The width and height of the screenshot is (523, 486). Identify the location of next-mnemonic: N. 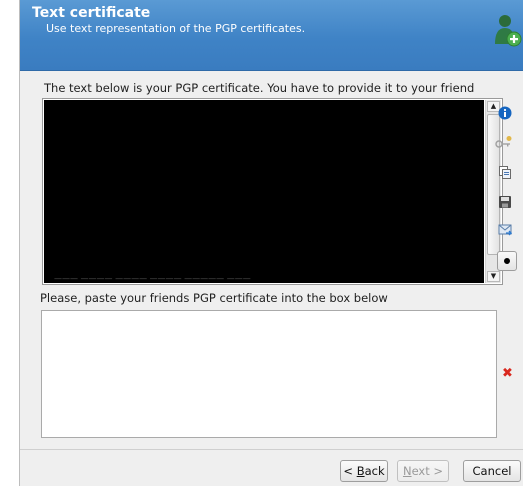
(407, 471).